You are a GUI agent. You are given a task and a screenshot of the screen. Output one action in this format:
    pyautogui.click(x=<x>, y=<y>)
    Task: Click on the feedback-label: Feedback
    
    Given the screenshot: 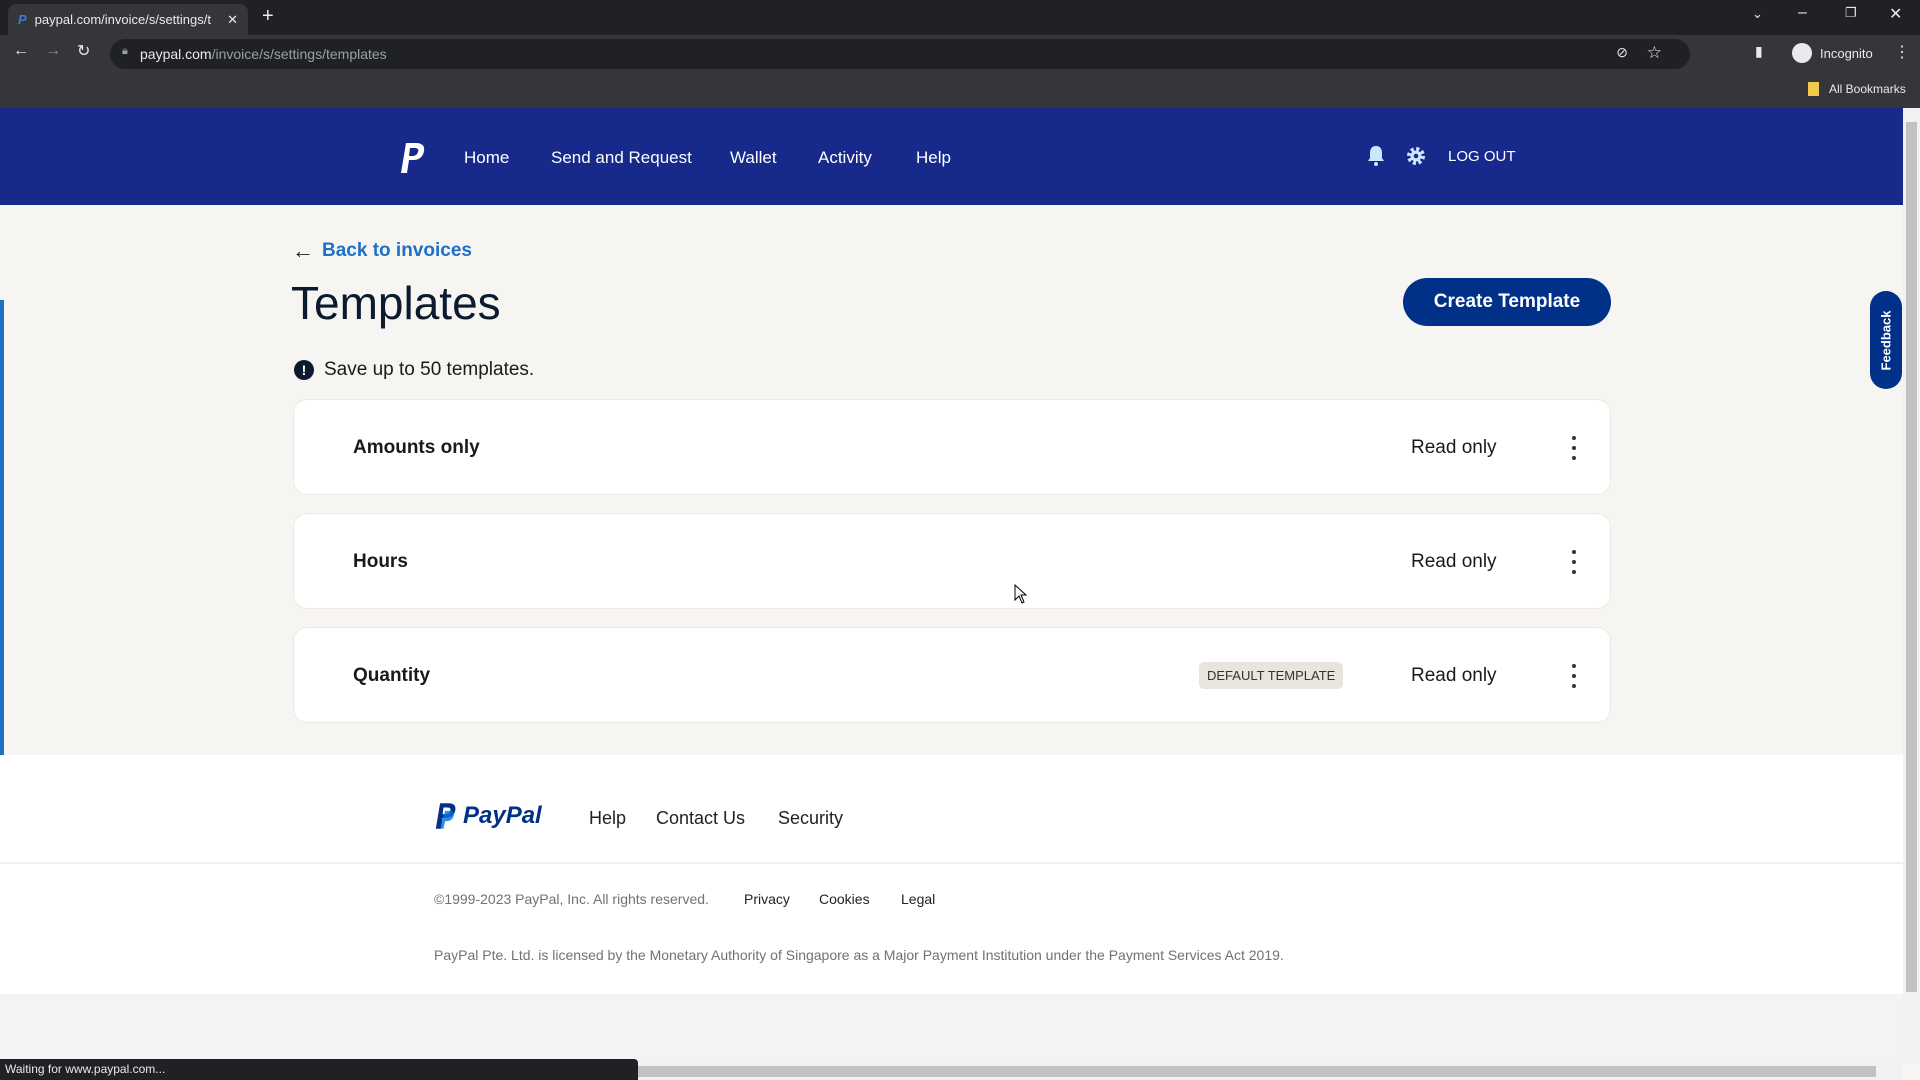 What is the action you would take?
    pyautogui.click(x=1886, y=340)
    